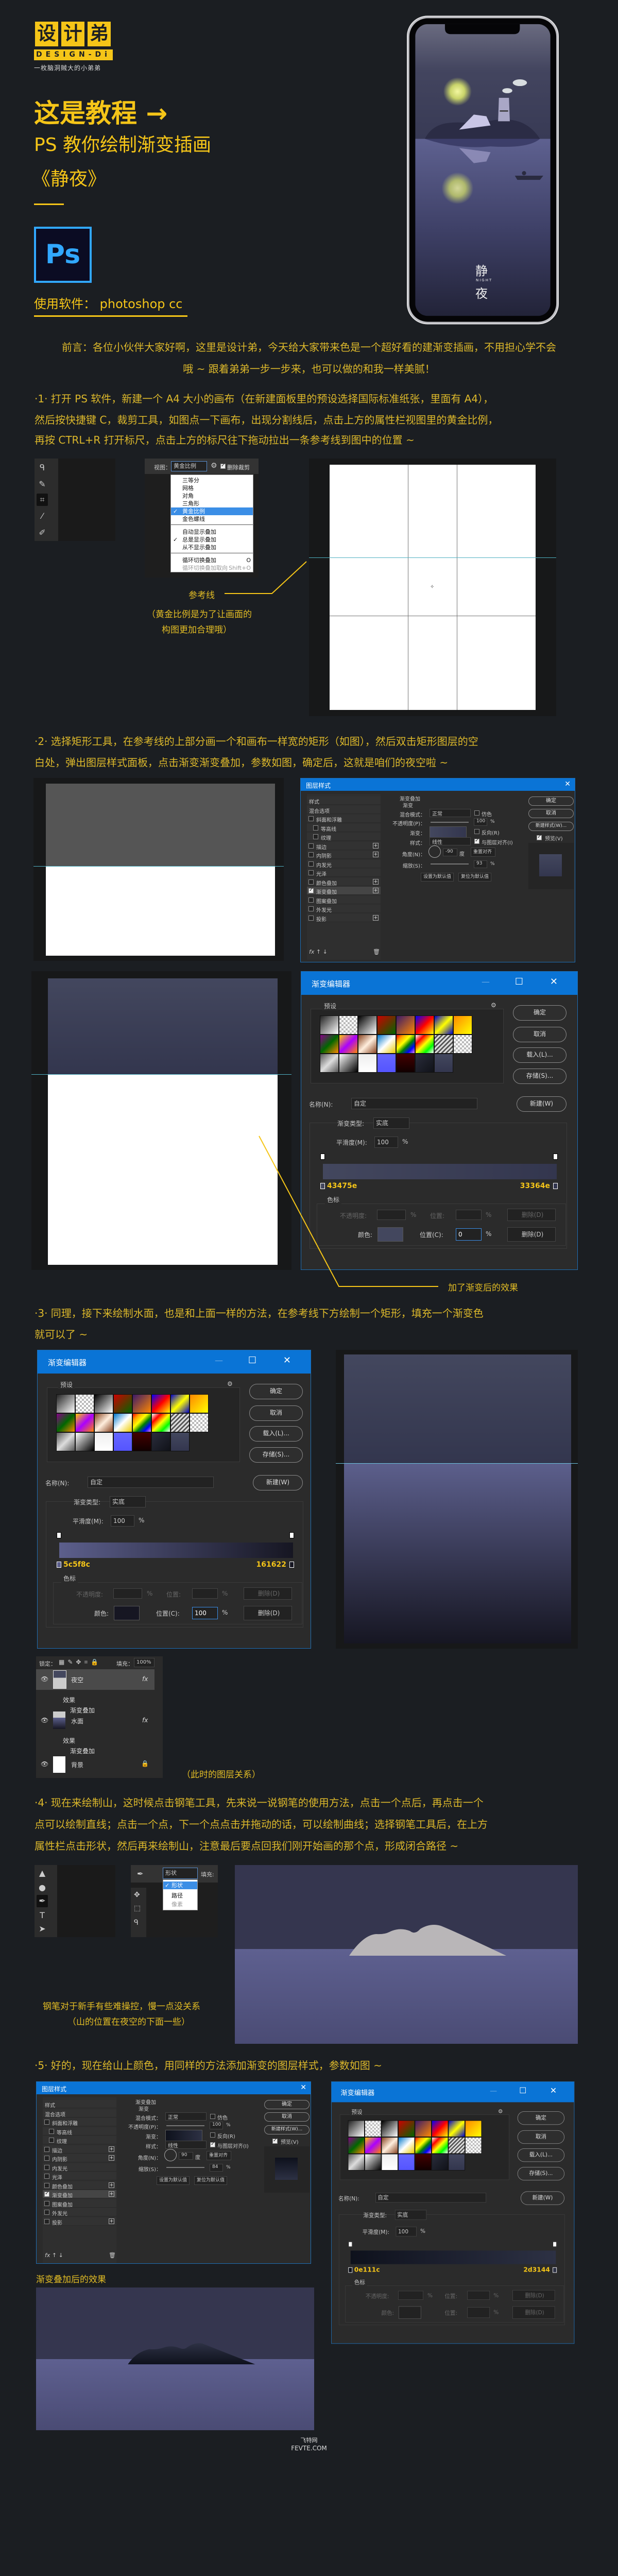 Image resolution: width=618 pixels, height=2576 pixels. I want to click on opacity-input: 100, so click(216, 2125).